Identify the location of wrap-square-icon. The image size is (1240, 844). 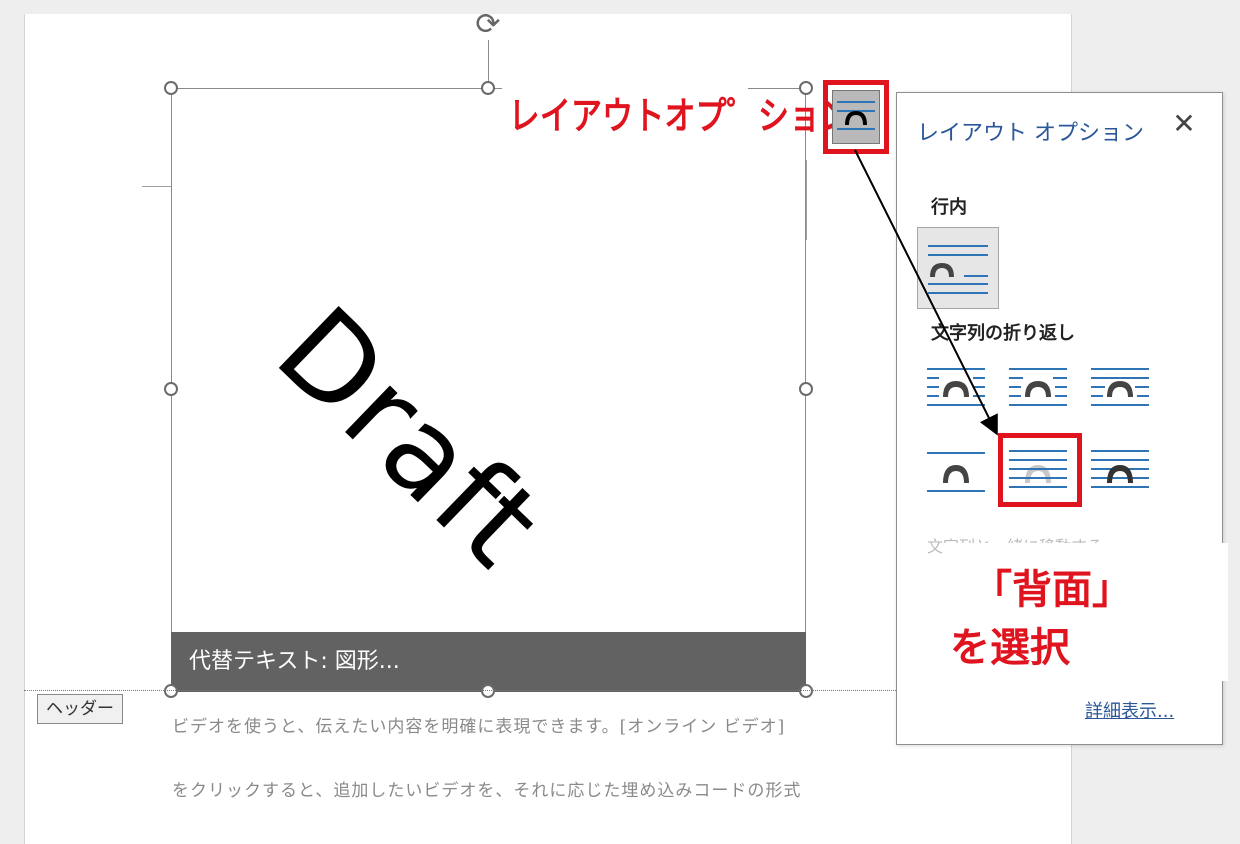
(956, 387).